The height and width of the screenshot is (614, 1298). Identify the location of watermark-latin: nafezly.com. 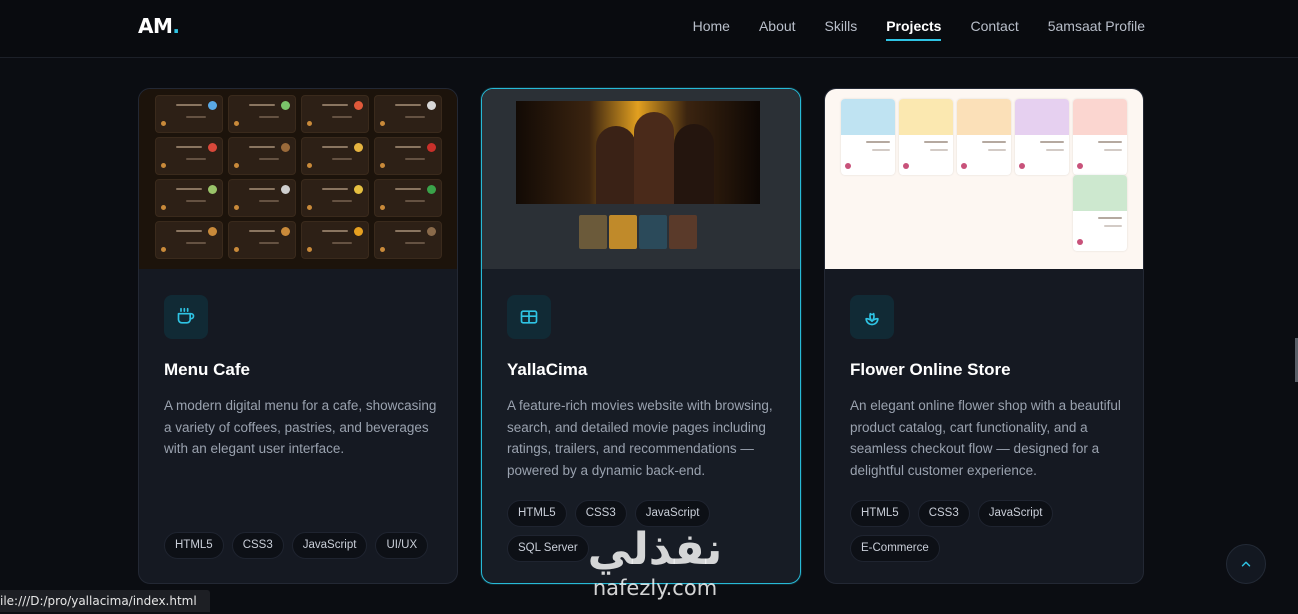
(655, 588).